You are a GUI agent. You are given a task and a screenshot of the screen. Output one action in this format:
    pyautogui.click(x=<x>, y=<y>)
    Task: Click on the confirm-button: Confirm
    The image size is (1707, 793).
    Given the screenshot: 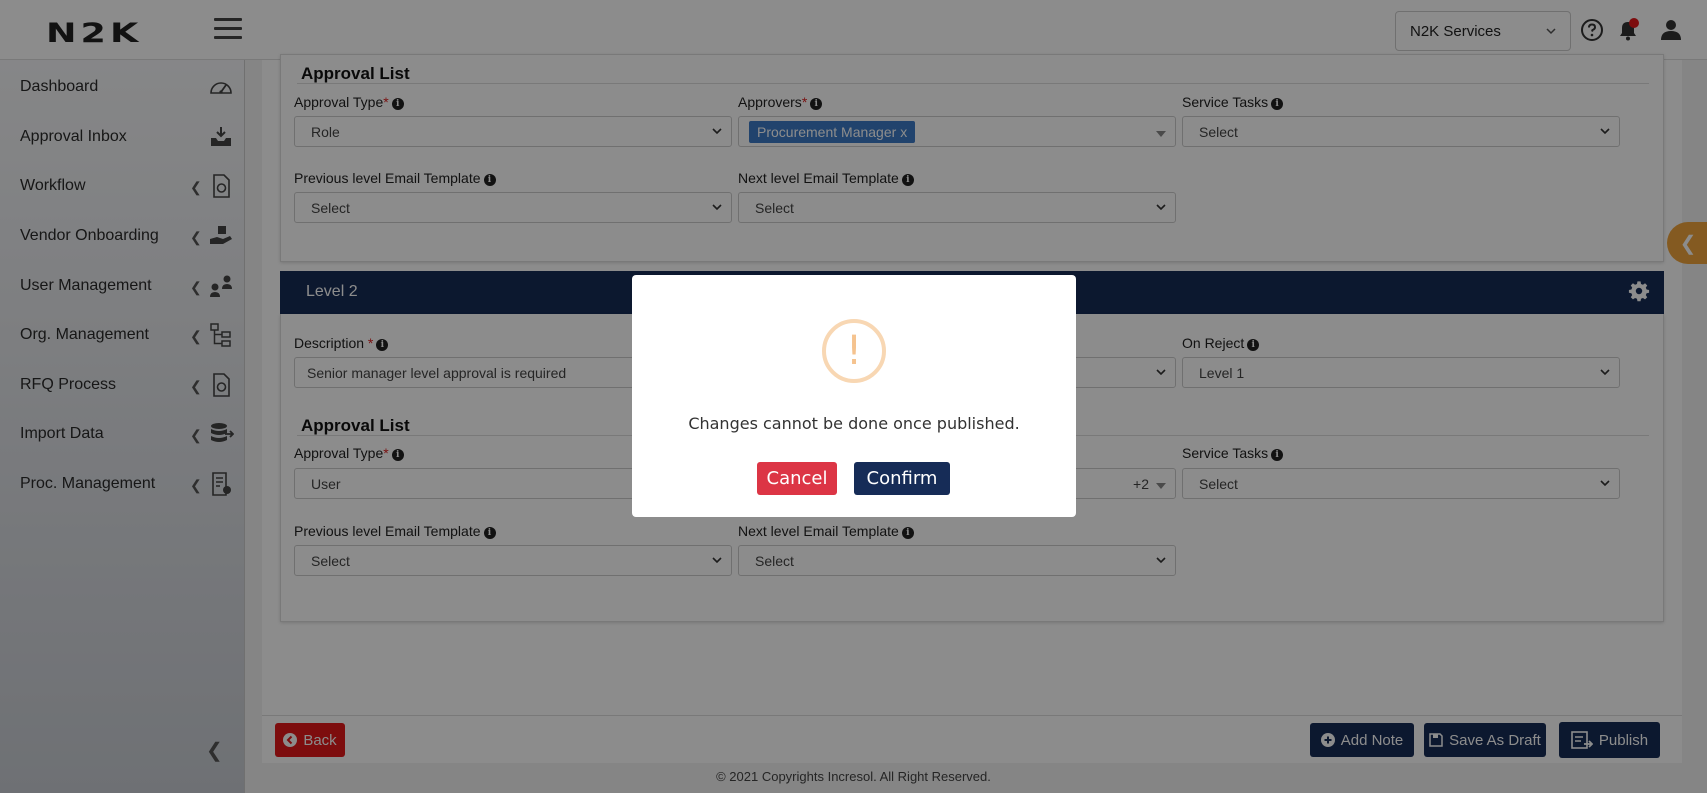 What is the action you would take?
    pyautogui.click(x=902, y=478)
    